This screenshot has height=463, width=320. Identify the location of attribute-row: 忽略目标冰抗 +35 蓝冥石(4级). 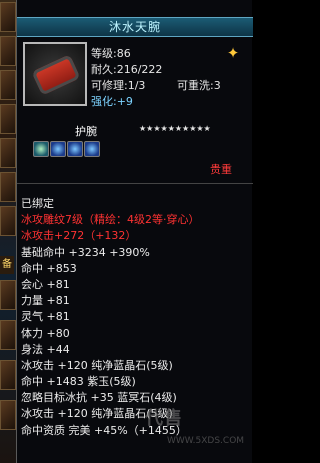
(99, 398).